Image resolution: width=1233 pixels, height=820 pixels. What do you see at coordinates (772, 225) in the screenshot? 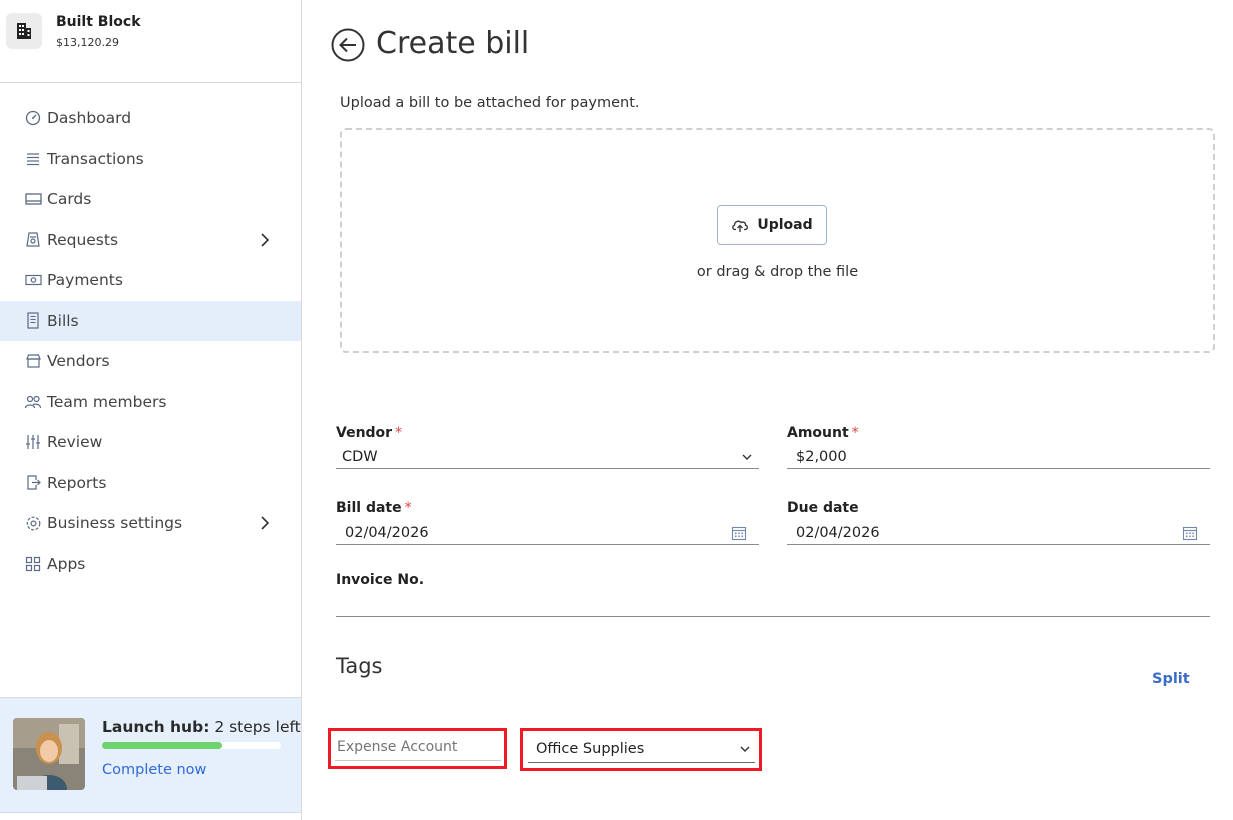
I see `upload-button: Upload` at bounding box center [772, 225].